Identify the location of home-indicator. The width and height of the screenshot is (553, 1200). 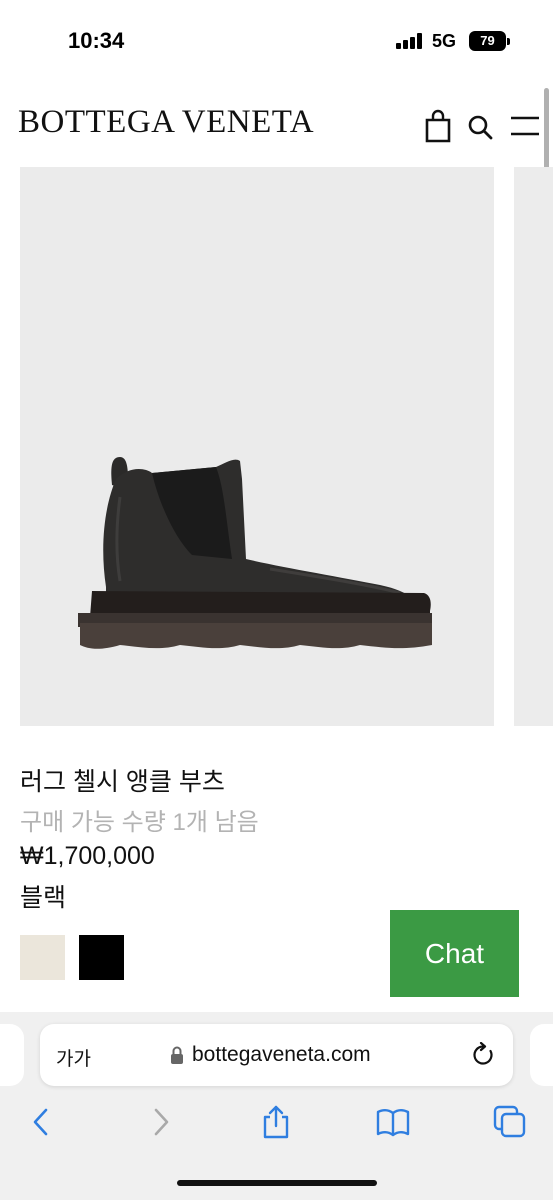
(277, 1183).